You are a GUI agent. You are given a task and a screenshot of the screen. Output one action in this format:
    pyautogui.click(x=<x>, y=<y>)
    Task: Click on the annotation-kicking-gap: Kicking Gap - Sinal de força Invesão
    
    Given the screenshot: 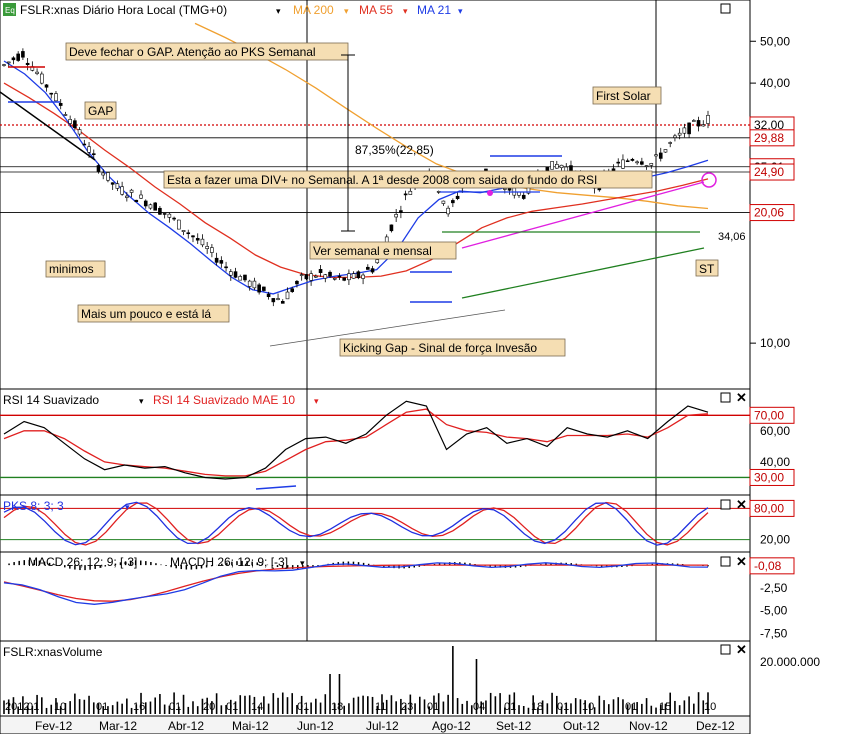 What is the action you would take?
    pyautogui.click(x=440, y=348)
    